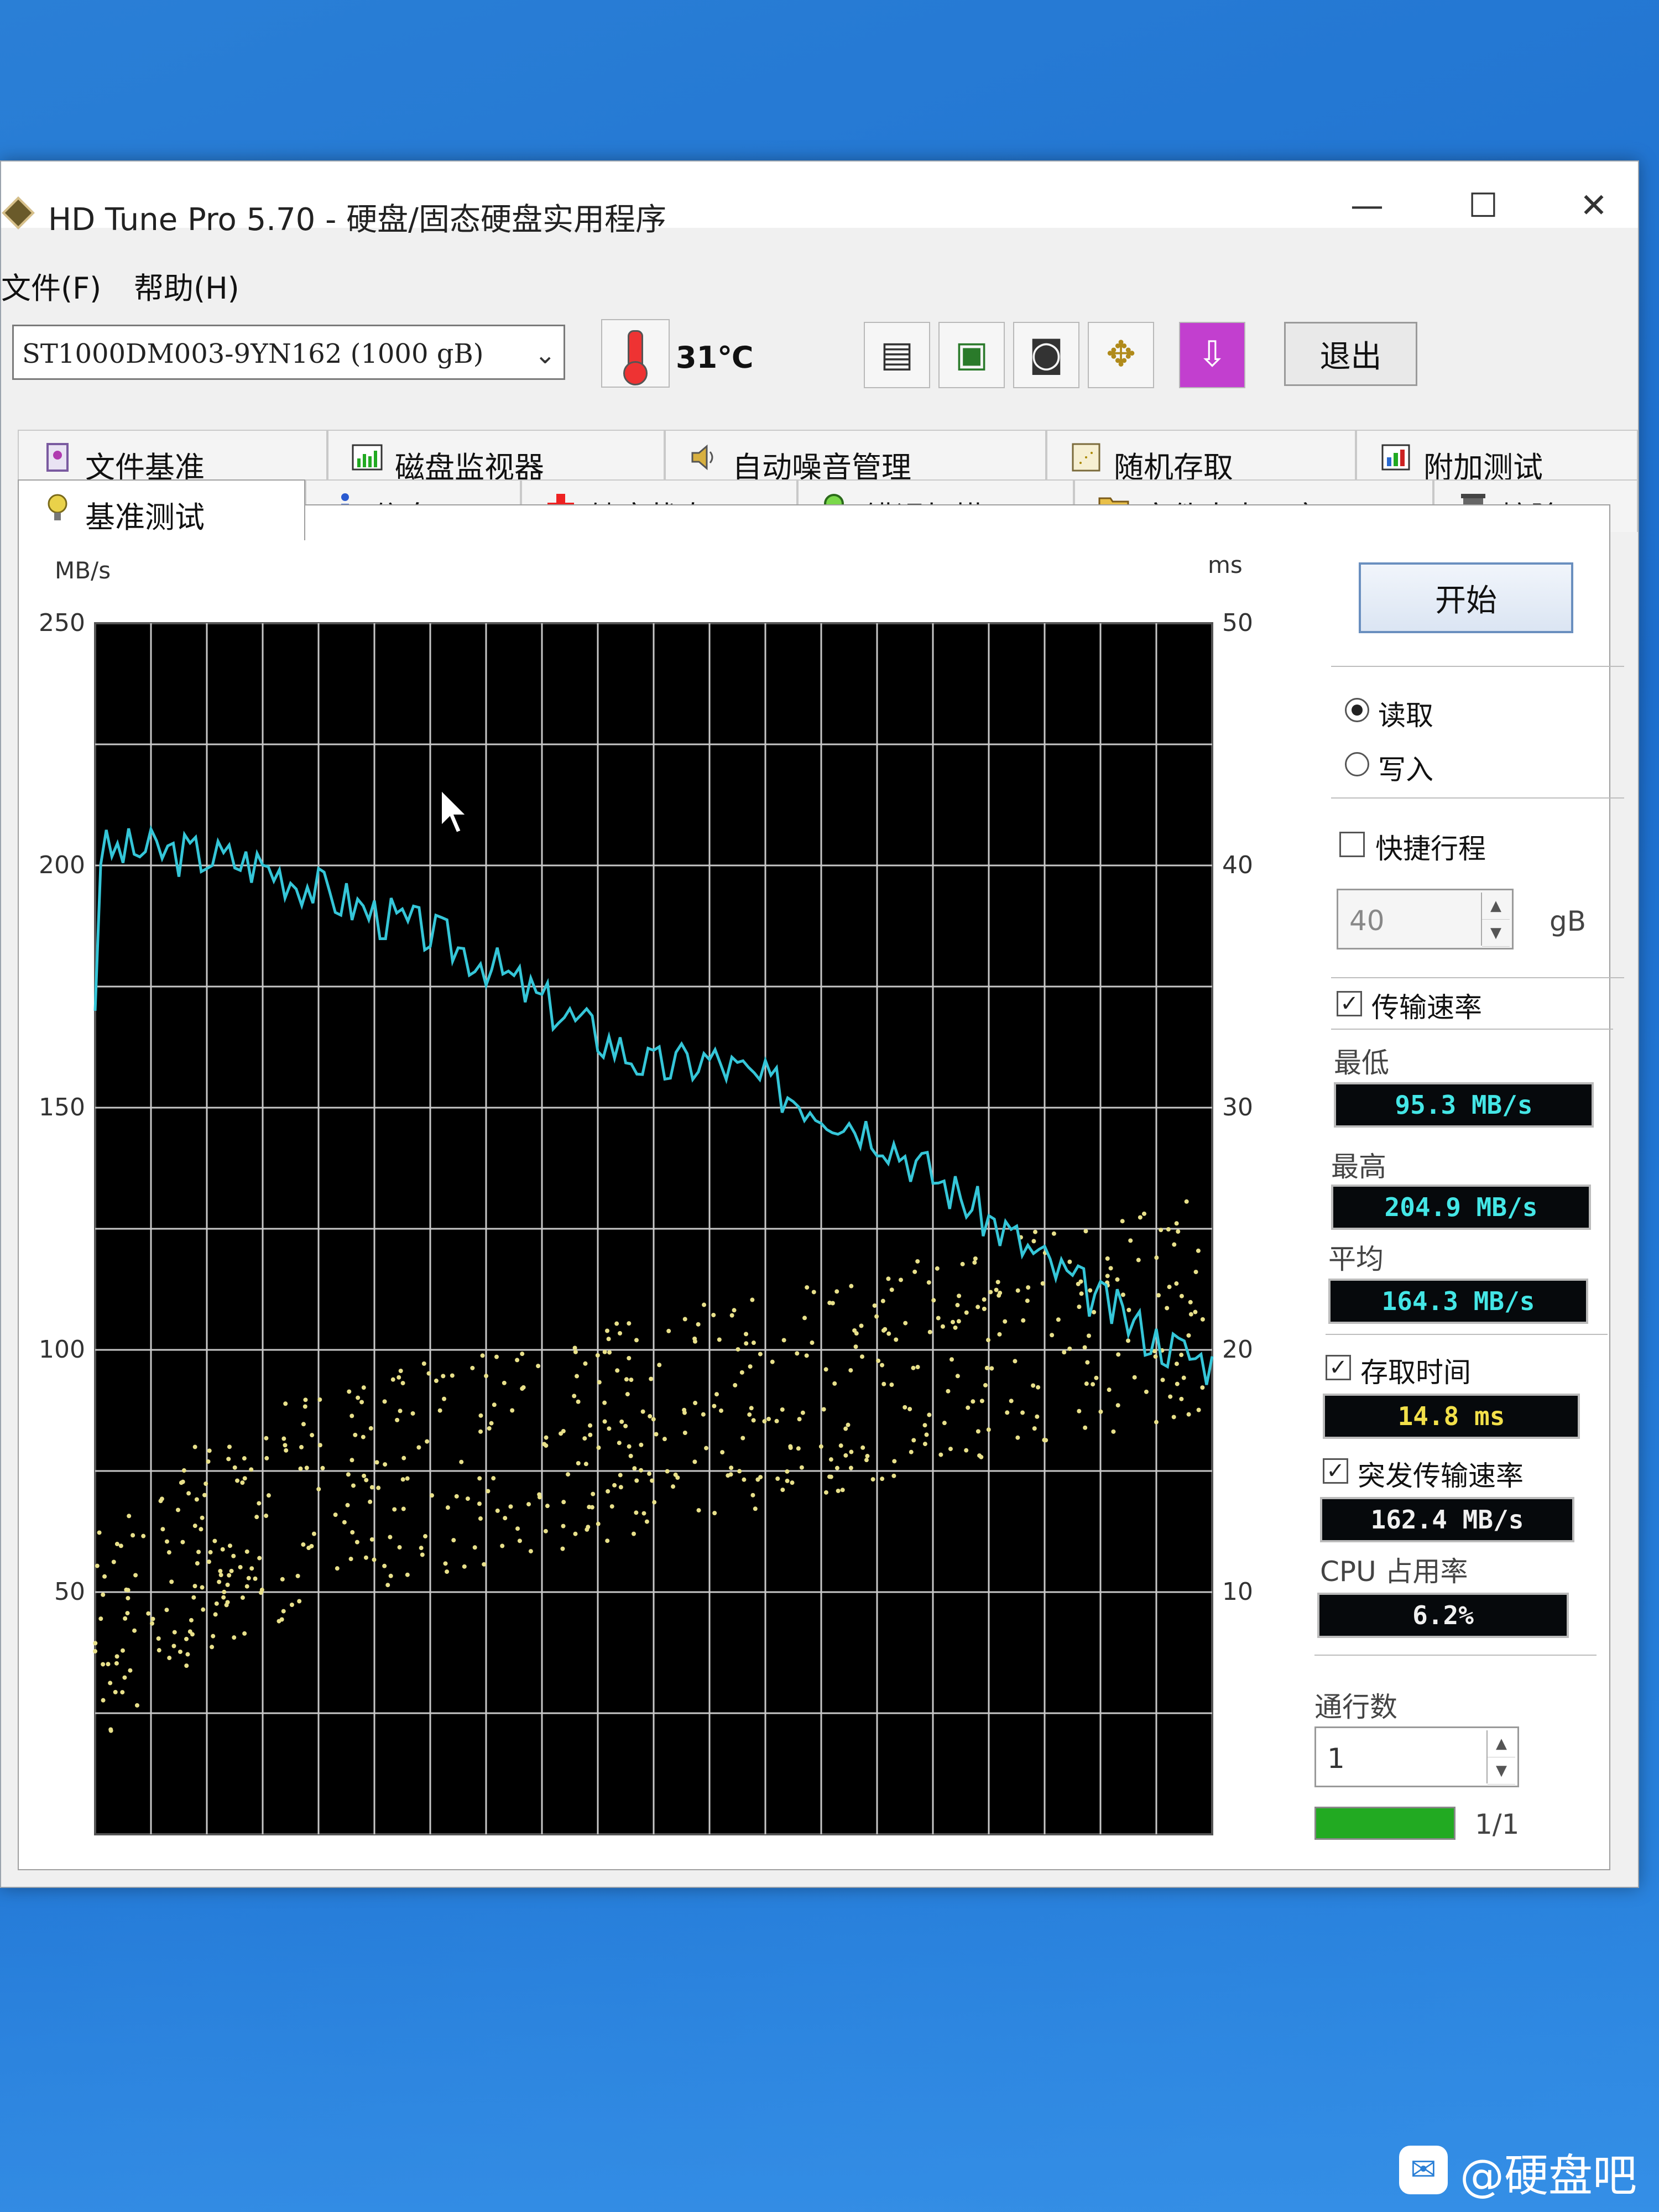 Image resolution: width=1659 pixels, height=2212 pixels. Describe the element at coordinates (1425, 920) in the screenshot. I see `short-stroke-spinner: 40 ▲ ▼` at that location.